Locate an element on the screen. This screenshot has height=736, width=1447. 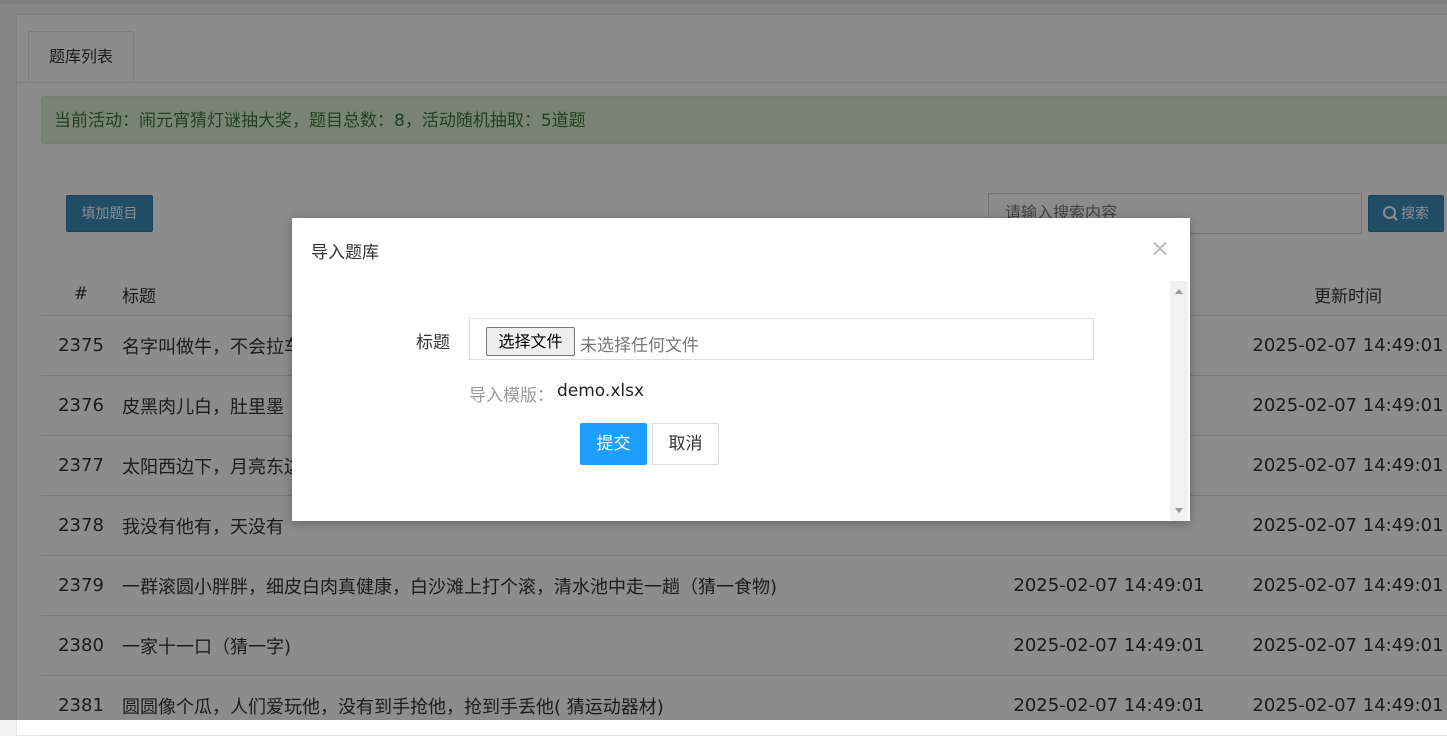
dialog-scrollbar is located at coordinates (1179, 401).